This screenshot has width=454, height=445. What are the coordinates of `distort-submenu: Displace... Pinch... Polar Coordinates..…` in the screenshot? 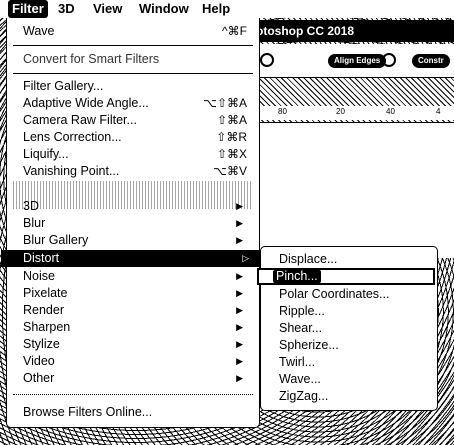 It's located at (347, 328).